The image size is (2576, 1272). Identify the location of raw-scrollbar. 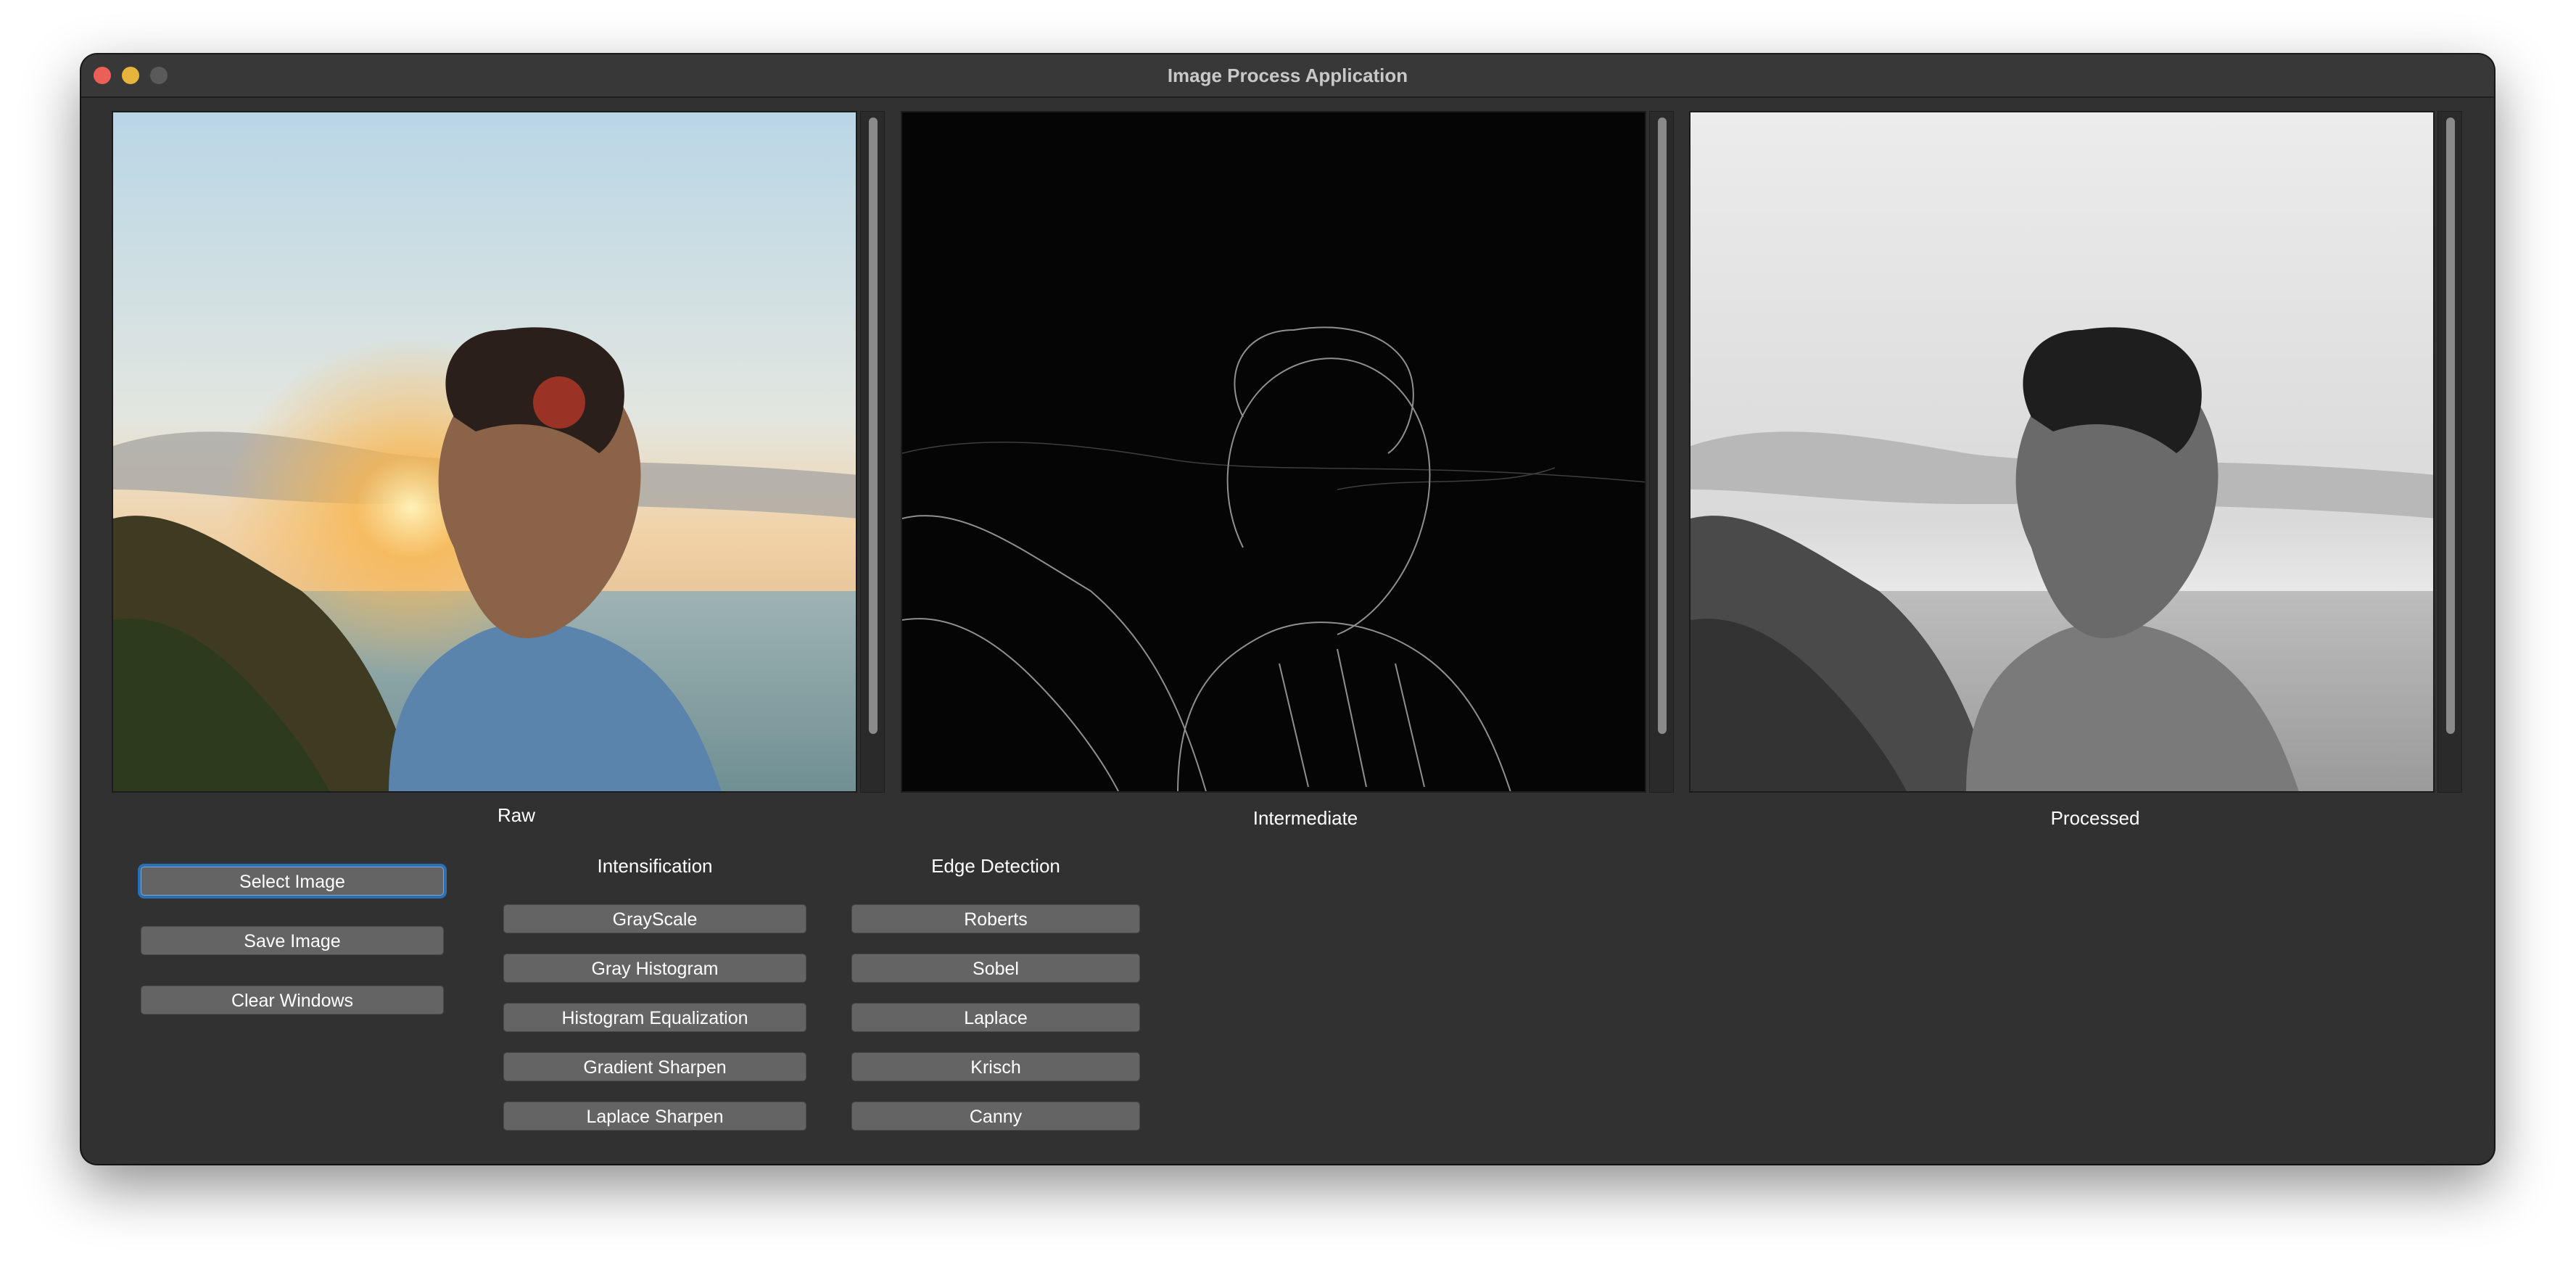
(872, 452).